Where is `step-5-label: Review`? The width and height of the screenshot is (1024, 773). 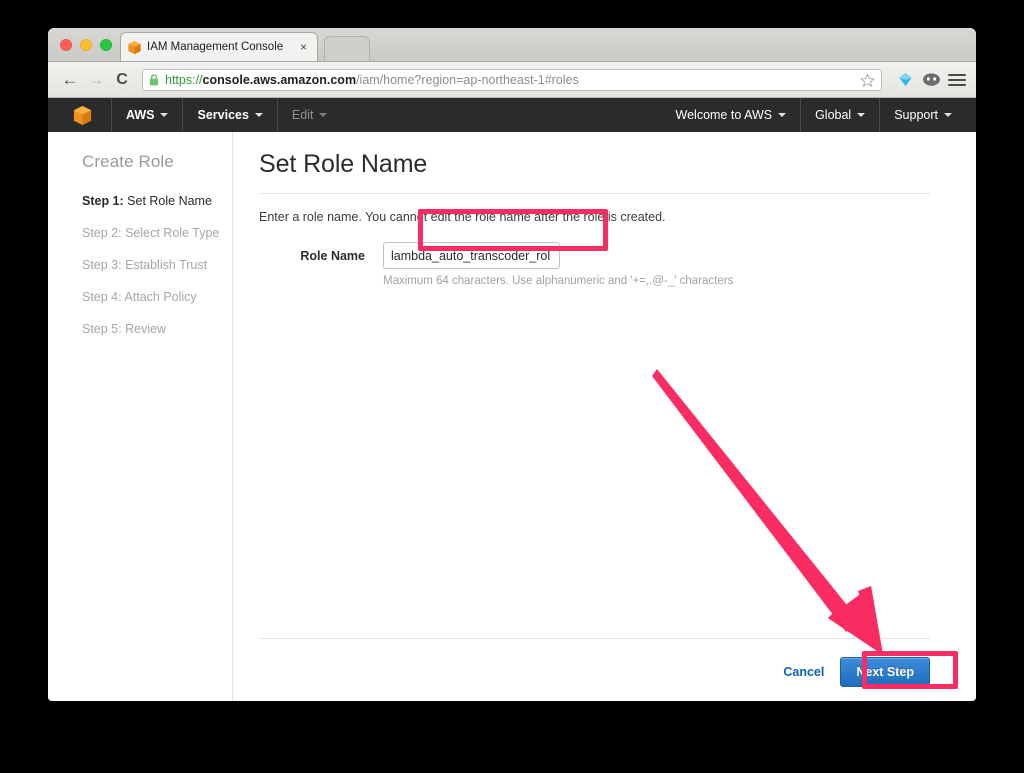 step-5-label: Review is located at coordinates (144, 329).